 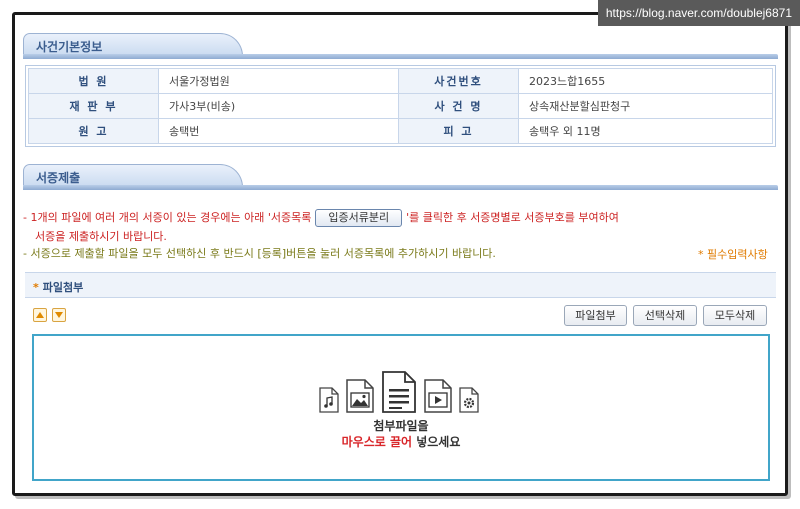 I want to click on case-number-value: 2023느합1655, so click(x=645, y=81).